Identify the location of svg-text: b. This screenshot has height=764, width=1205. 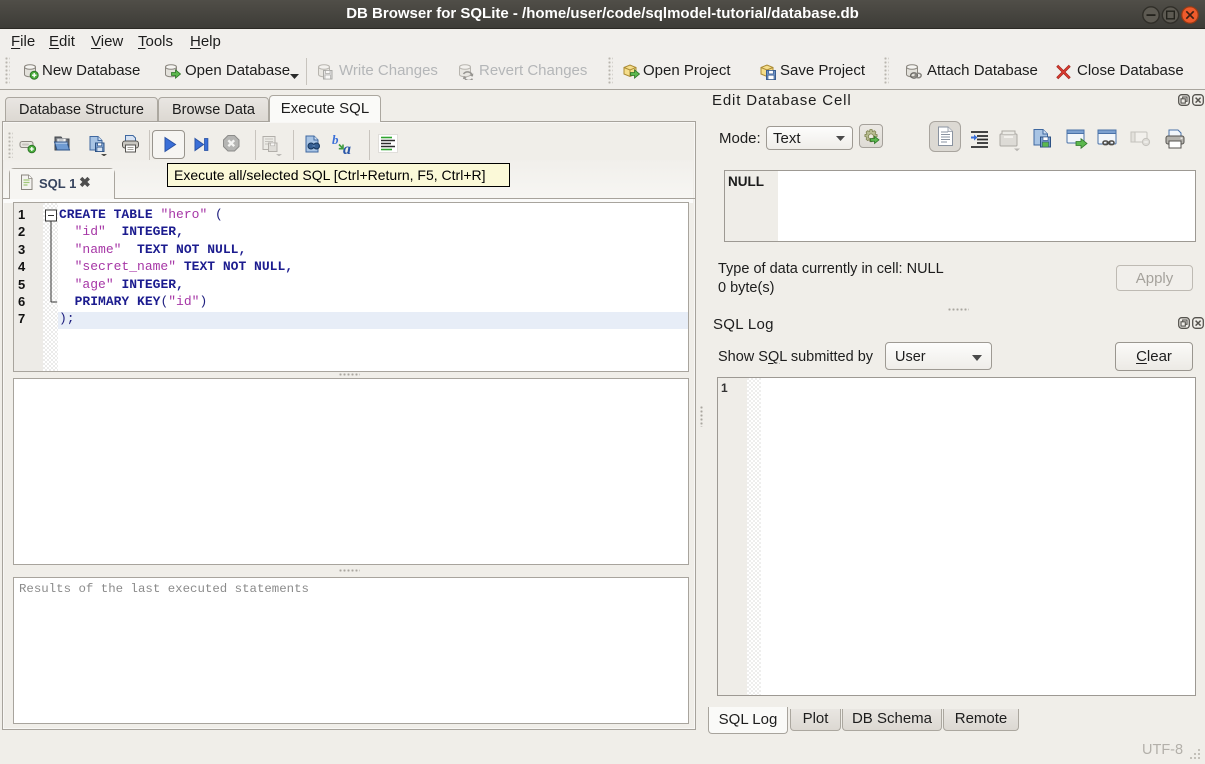
(335, 140).